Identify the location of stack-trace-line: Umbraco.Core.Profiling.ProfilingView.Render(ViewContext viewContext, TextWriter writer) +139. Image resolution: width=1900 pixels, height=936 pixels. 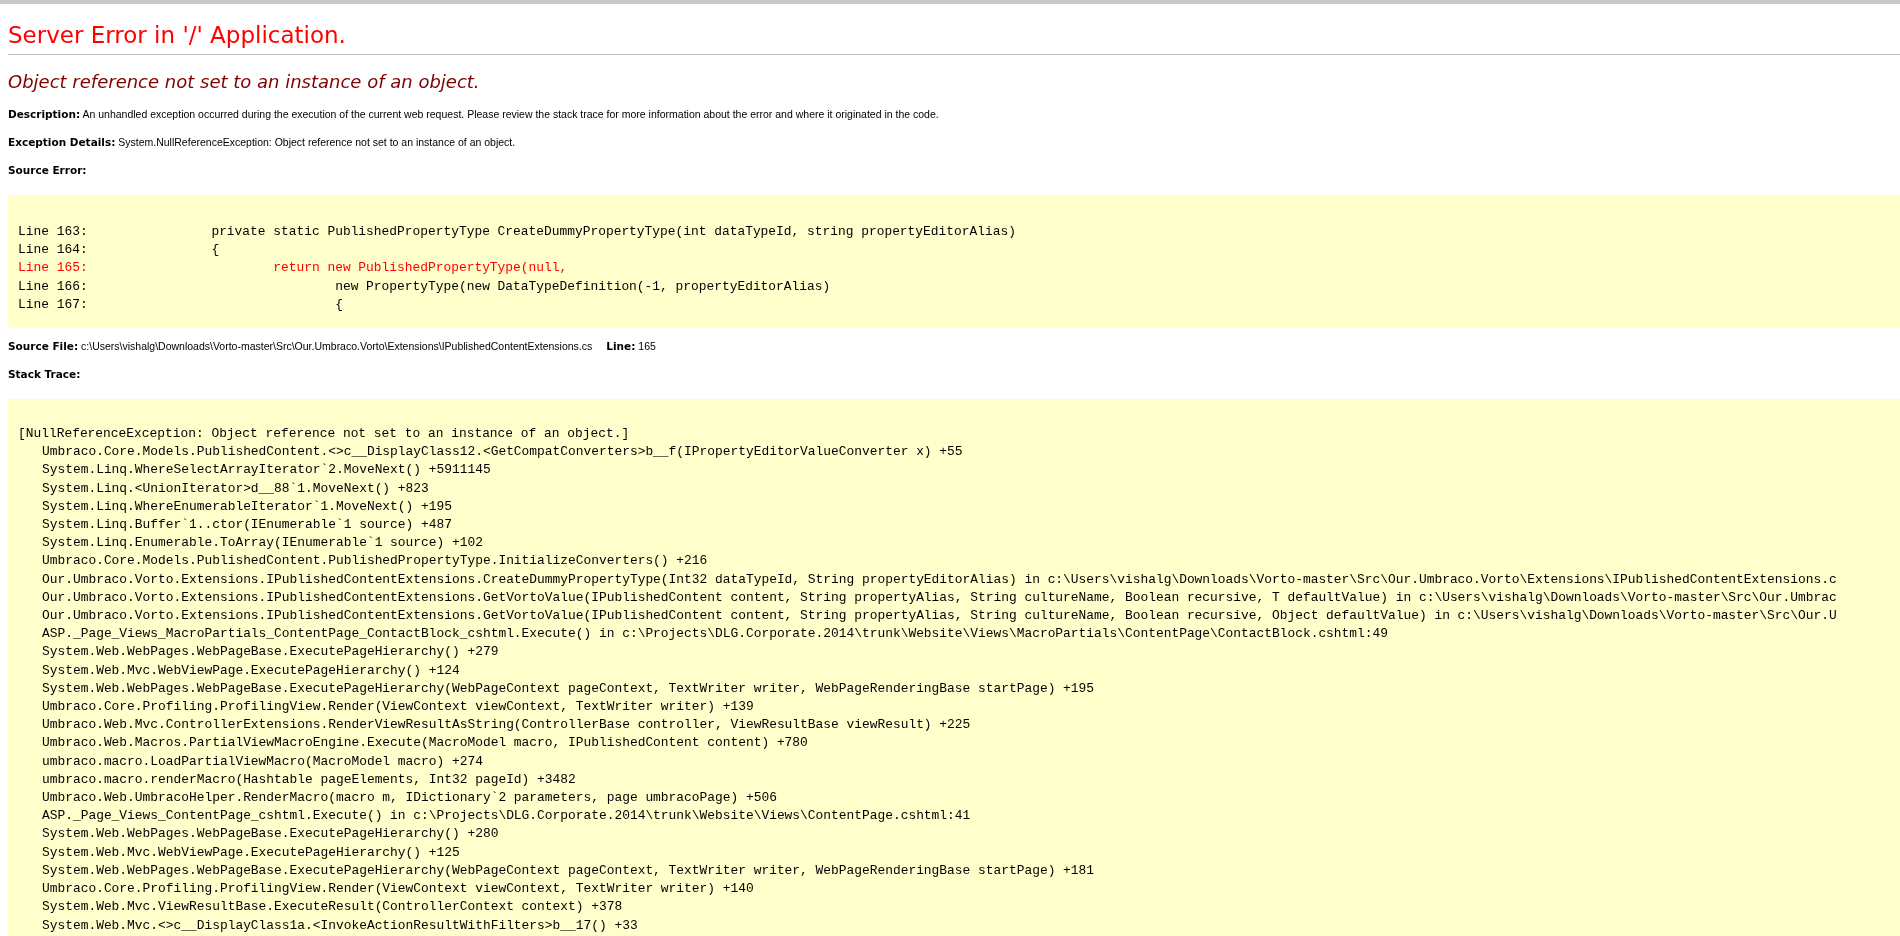
(397, 707).